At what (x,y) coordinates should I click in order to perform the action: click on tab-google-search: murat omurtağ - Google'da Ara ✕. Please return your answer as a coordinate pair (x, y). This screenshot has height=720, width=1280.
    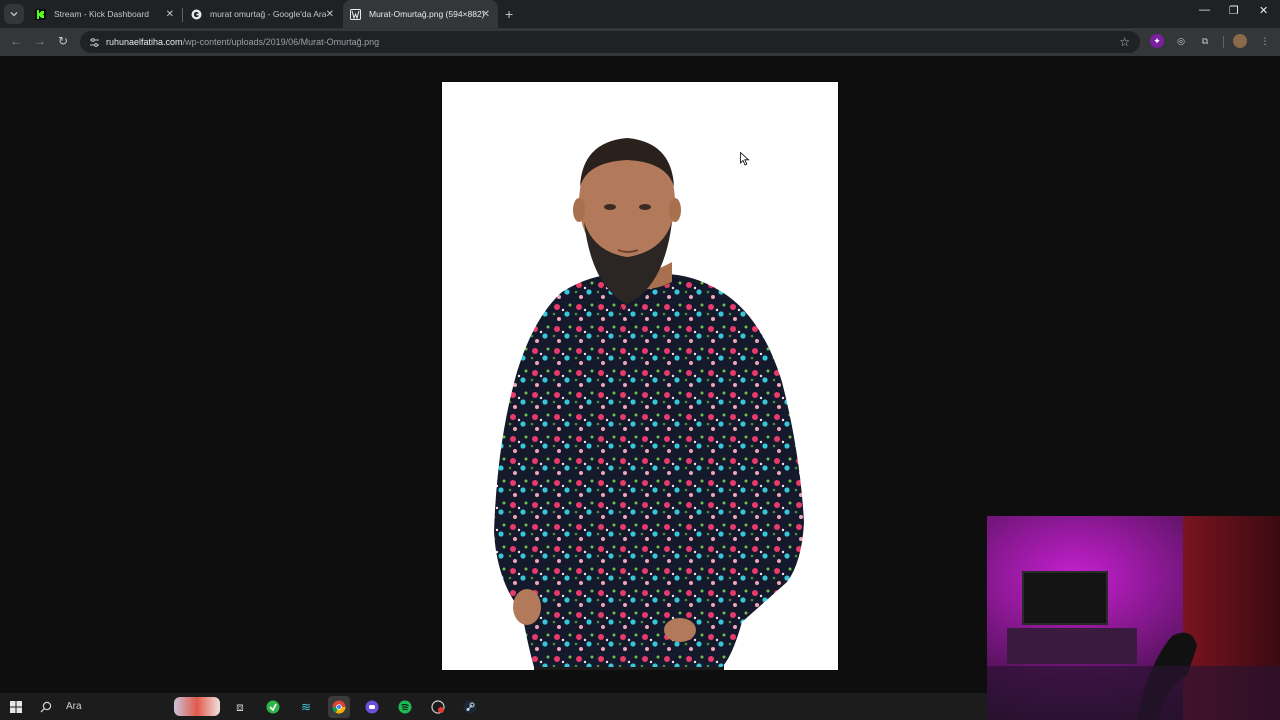
    Looking at the image, I should click on (264, 14).